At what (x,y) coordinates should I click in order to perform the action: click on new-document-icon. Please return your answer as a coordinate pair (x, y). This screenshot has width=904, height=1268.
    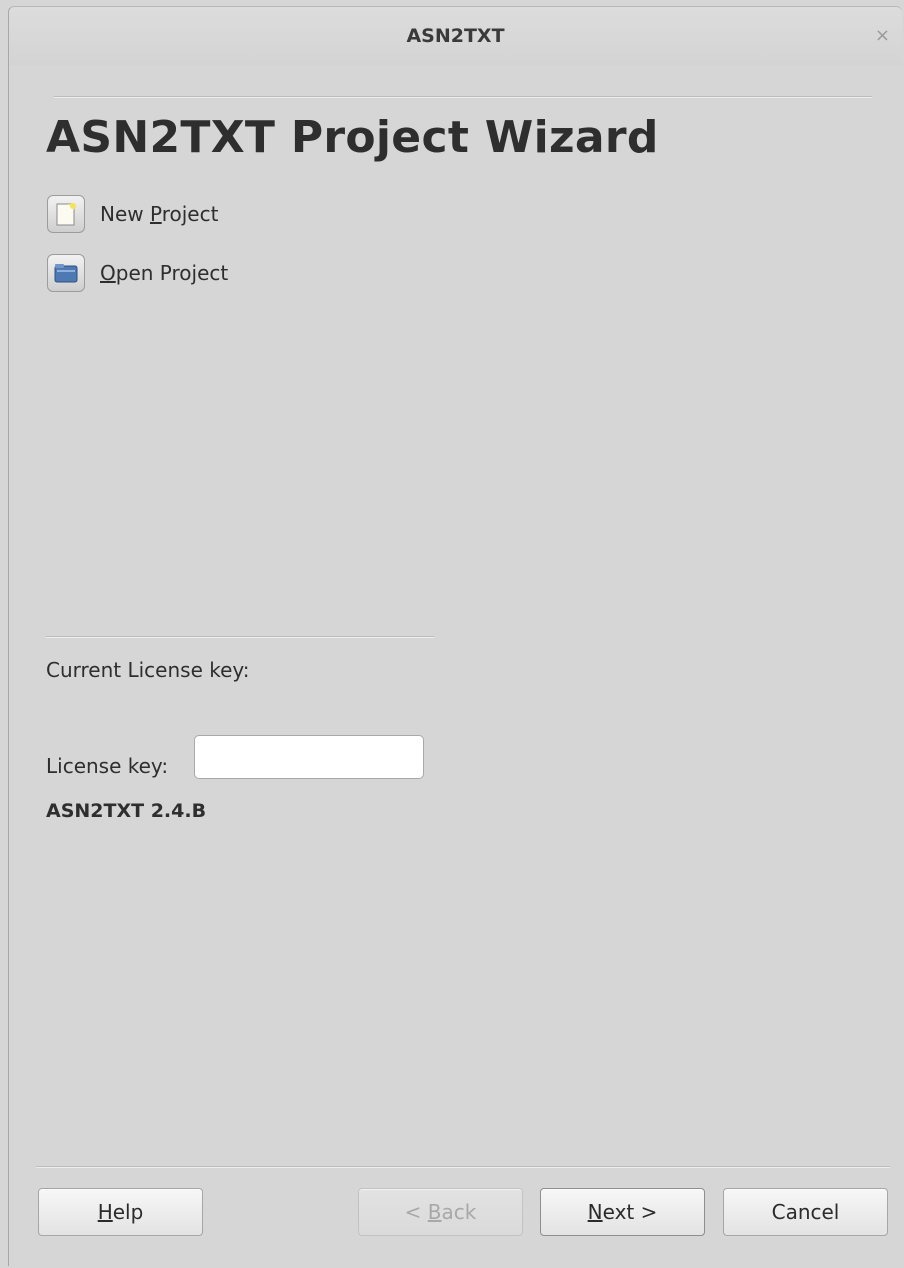
    Looking at the image, I should click on (66, 214).